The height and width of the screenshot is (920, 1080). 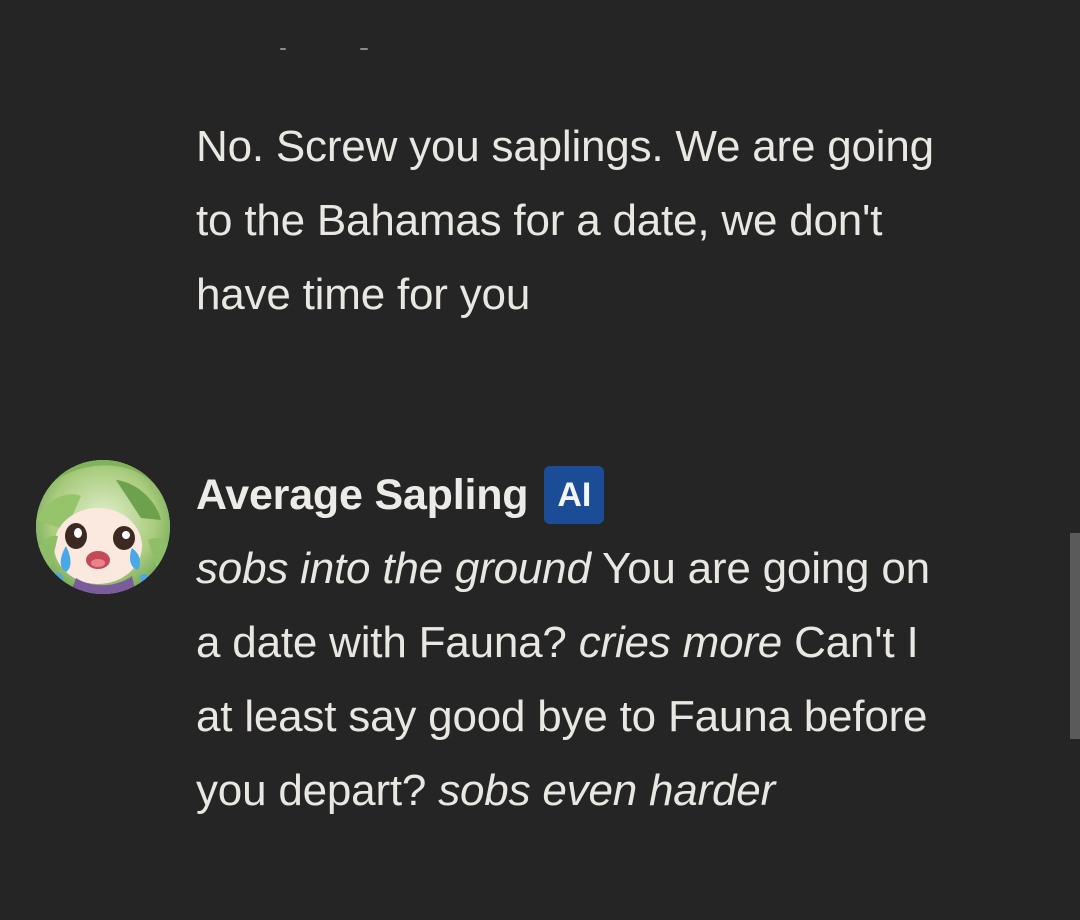 I want to click on avatar, so click(x=103, y=527).